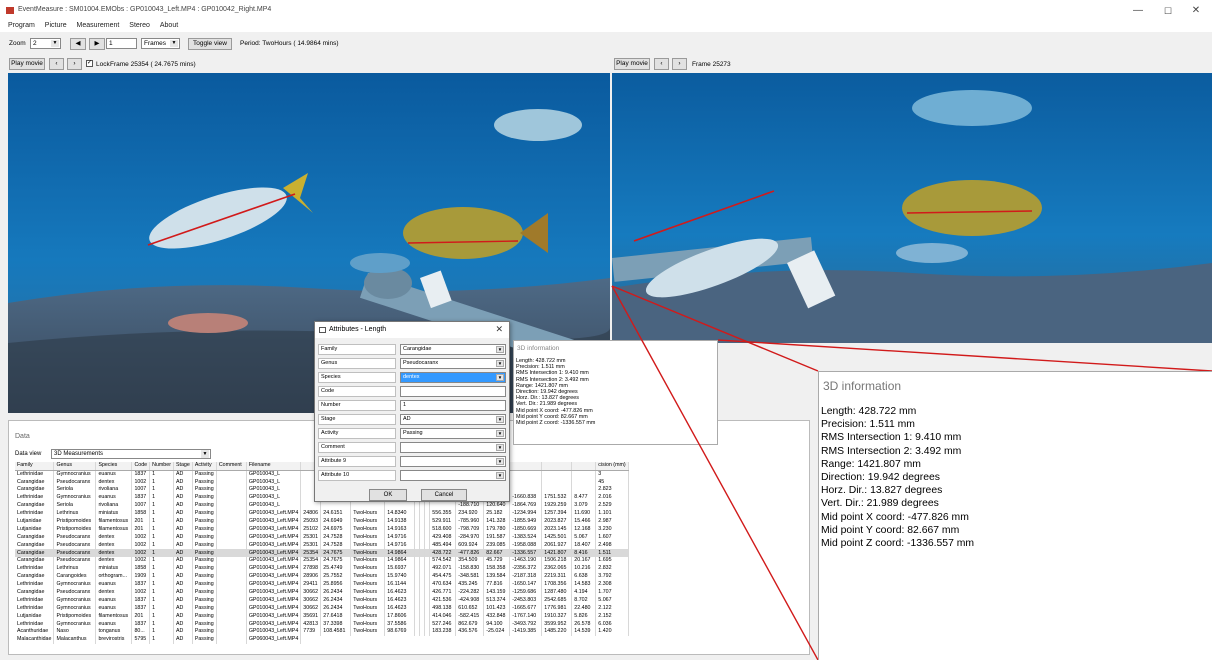 Image resolution: width=1212 pixels, height=660 pixels. Describe the element at coordinates (368, 569) in the screenshot. I see `table-cell: TwoHours` at that location.